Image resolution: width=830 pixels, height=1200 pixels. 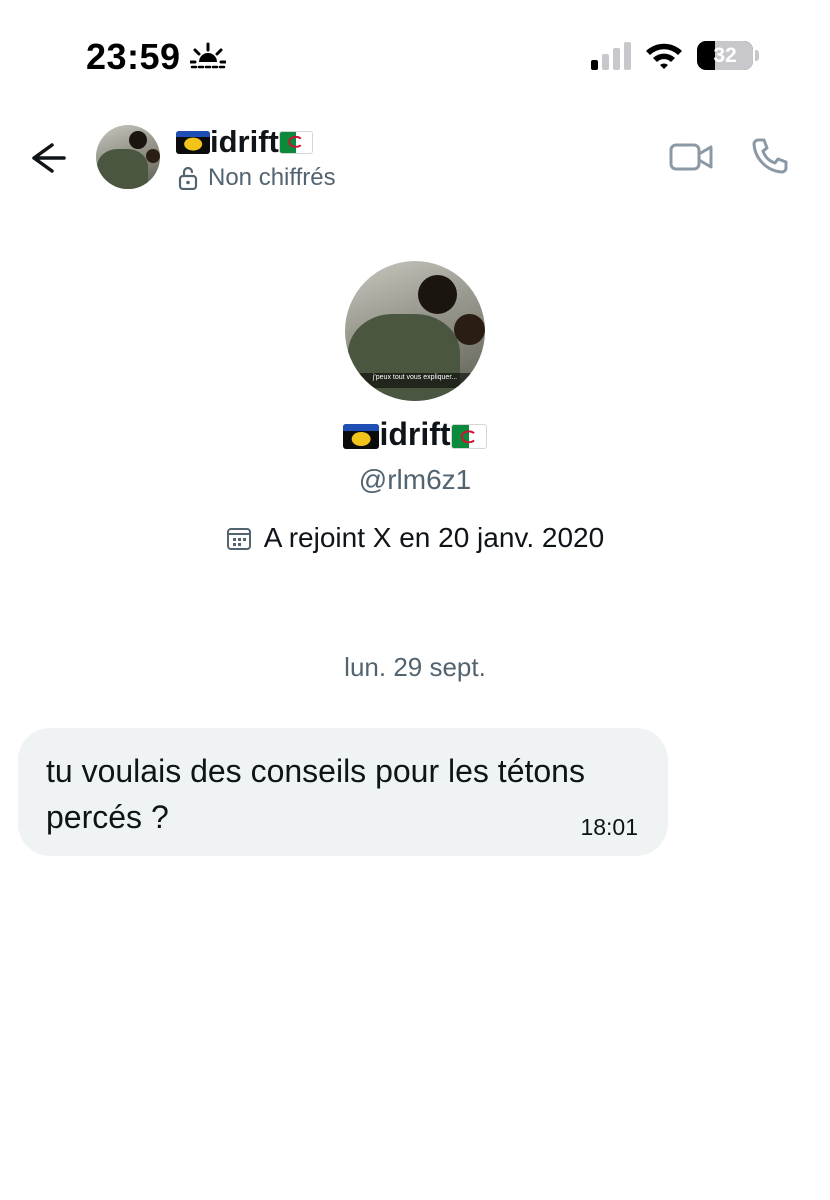 What do you see at coordinates (691, 157) in the screenshot?
I see `video-camera-icon` at bounding box center [691, 157].